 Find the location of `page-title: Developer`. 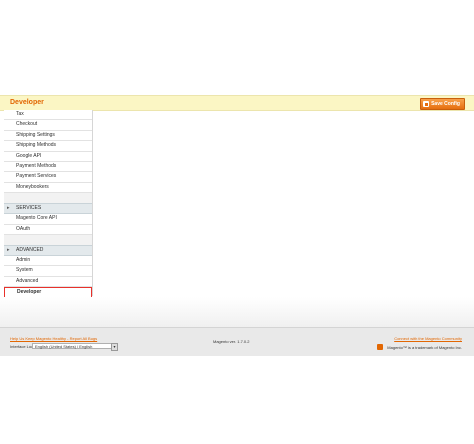

page-title: Developer is located at coordinates (27, 102).